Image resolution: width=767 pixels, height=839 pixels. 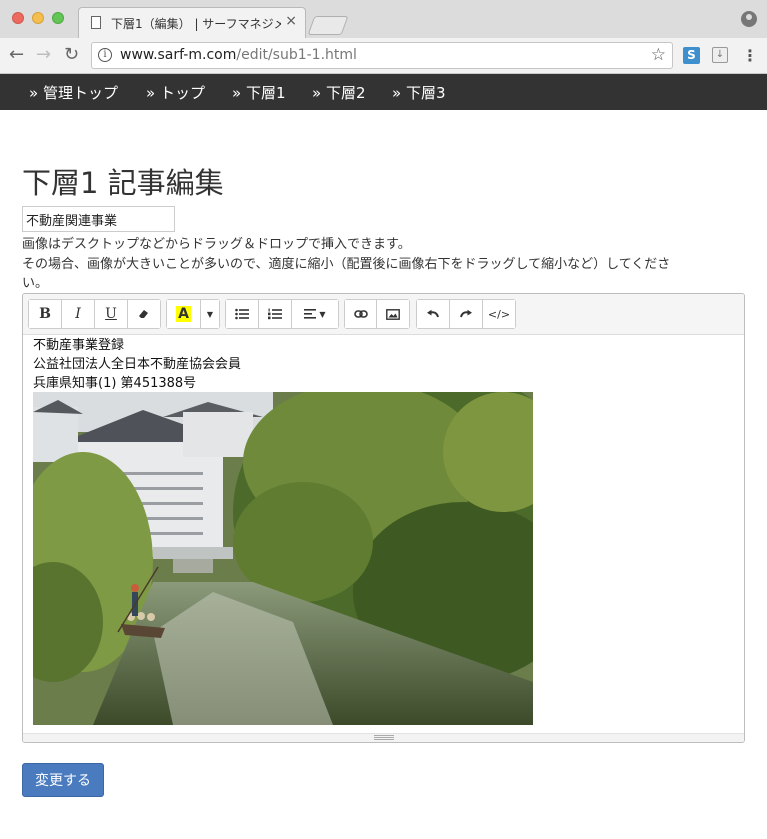 I want to click on minimize-window-button, so click(x=38, y=18).